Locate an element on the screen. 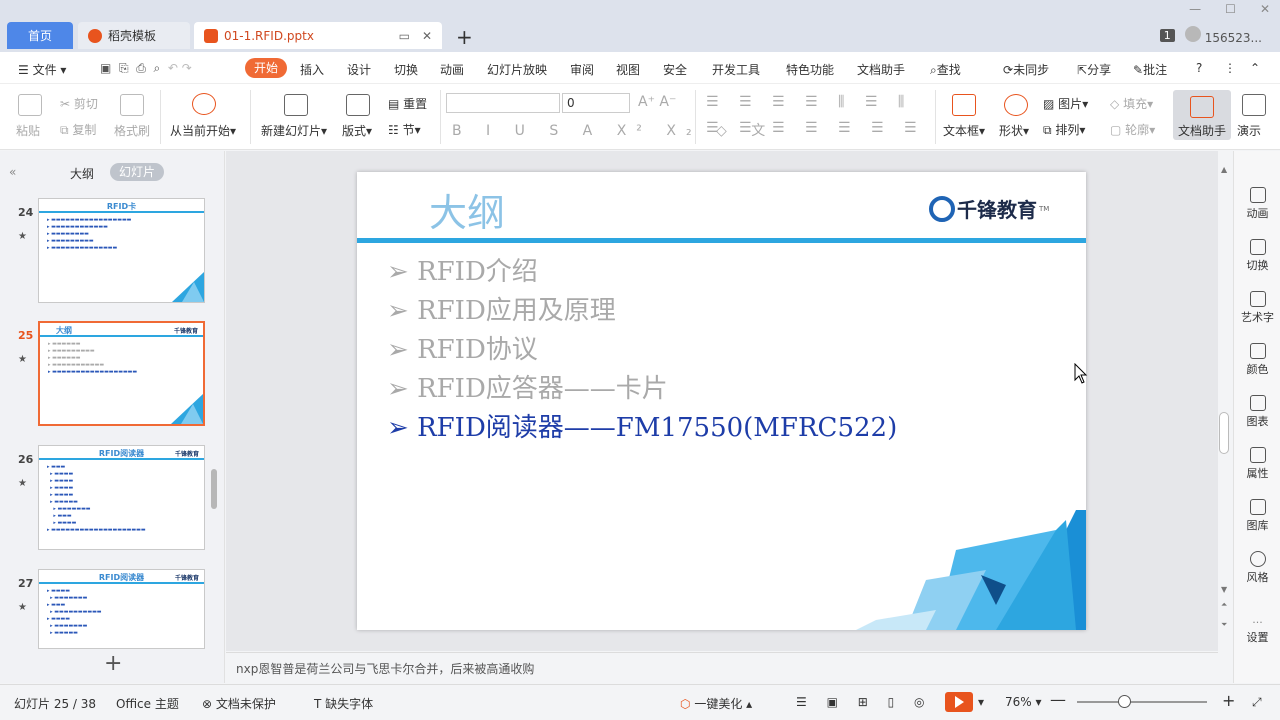 The height and width of the screenshot is (720, 1280). font-grow-shrink-icon: A⁺ A⁻ is located at coordinates (657, 102).